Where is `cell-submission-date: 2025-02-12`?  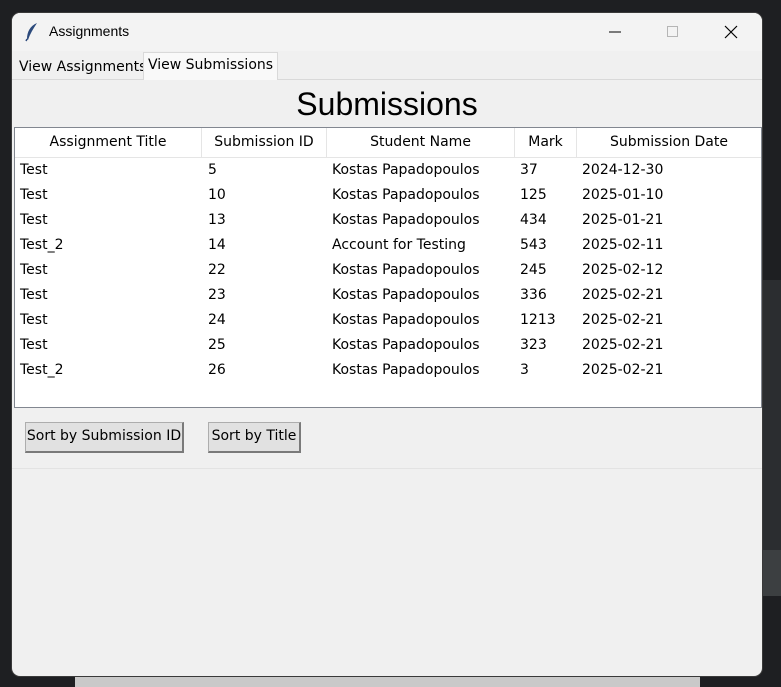 cell-submission-date: 2025-02-12 is located at coordinates (623, 270).